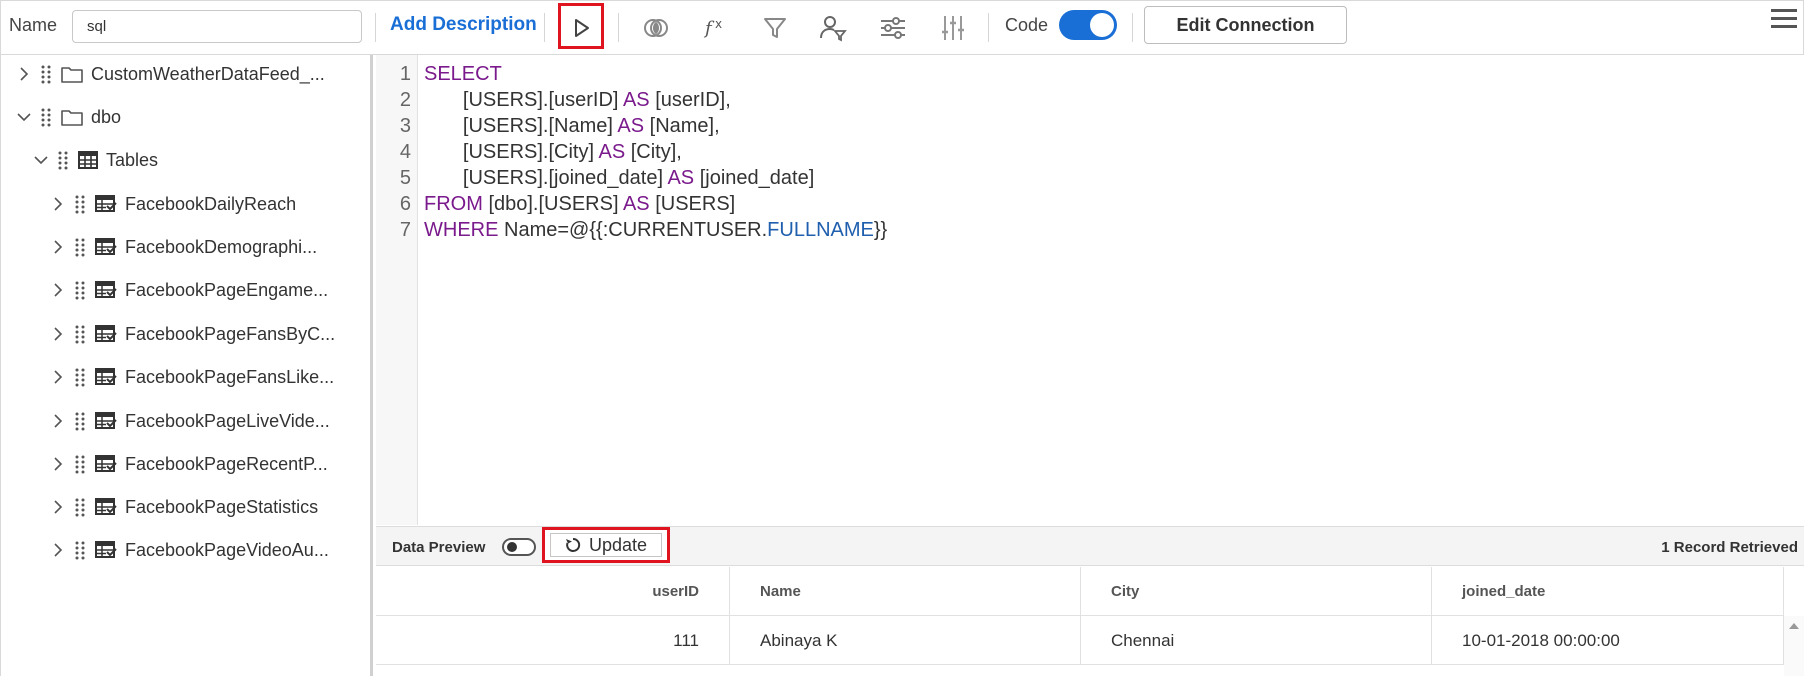 This screenshot has width=1804, height=676. What do you see at coordinates (1784, 21) in the screenshot?
I see `hamburger-menu-icon` at bounding box center [1784, 21].